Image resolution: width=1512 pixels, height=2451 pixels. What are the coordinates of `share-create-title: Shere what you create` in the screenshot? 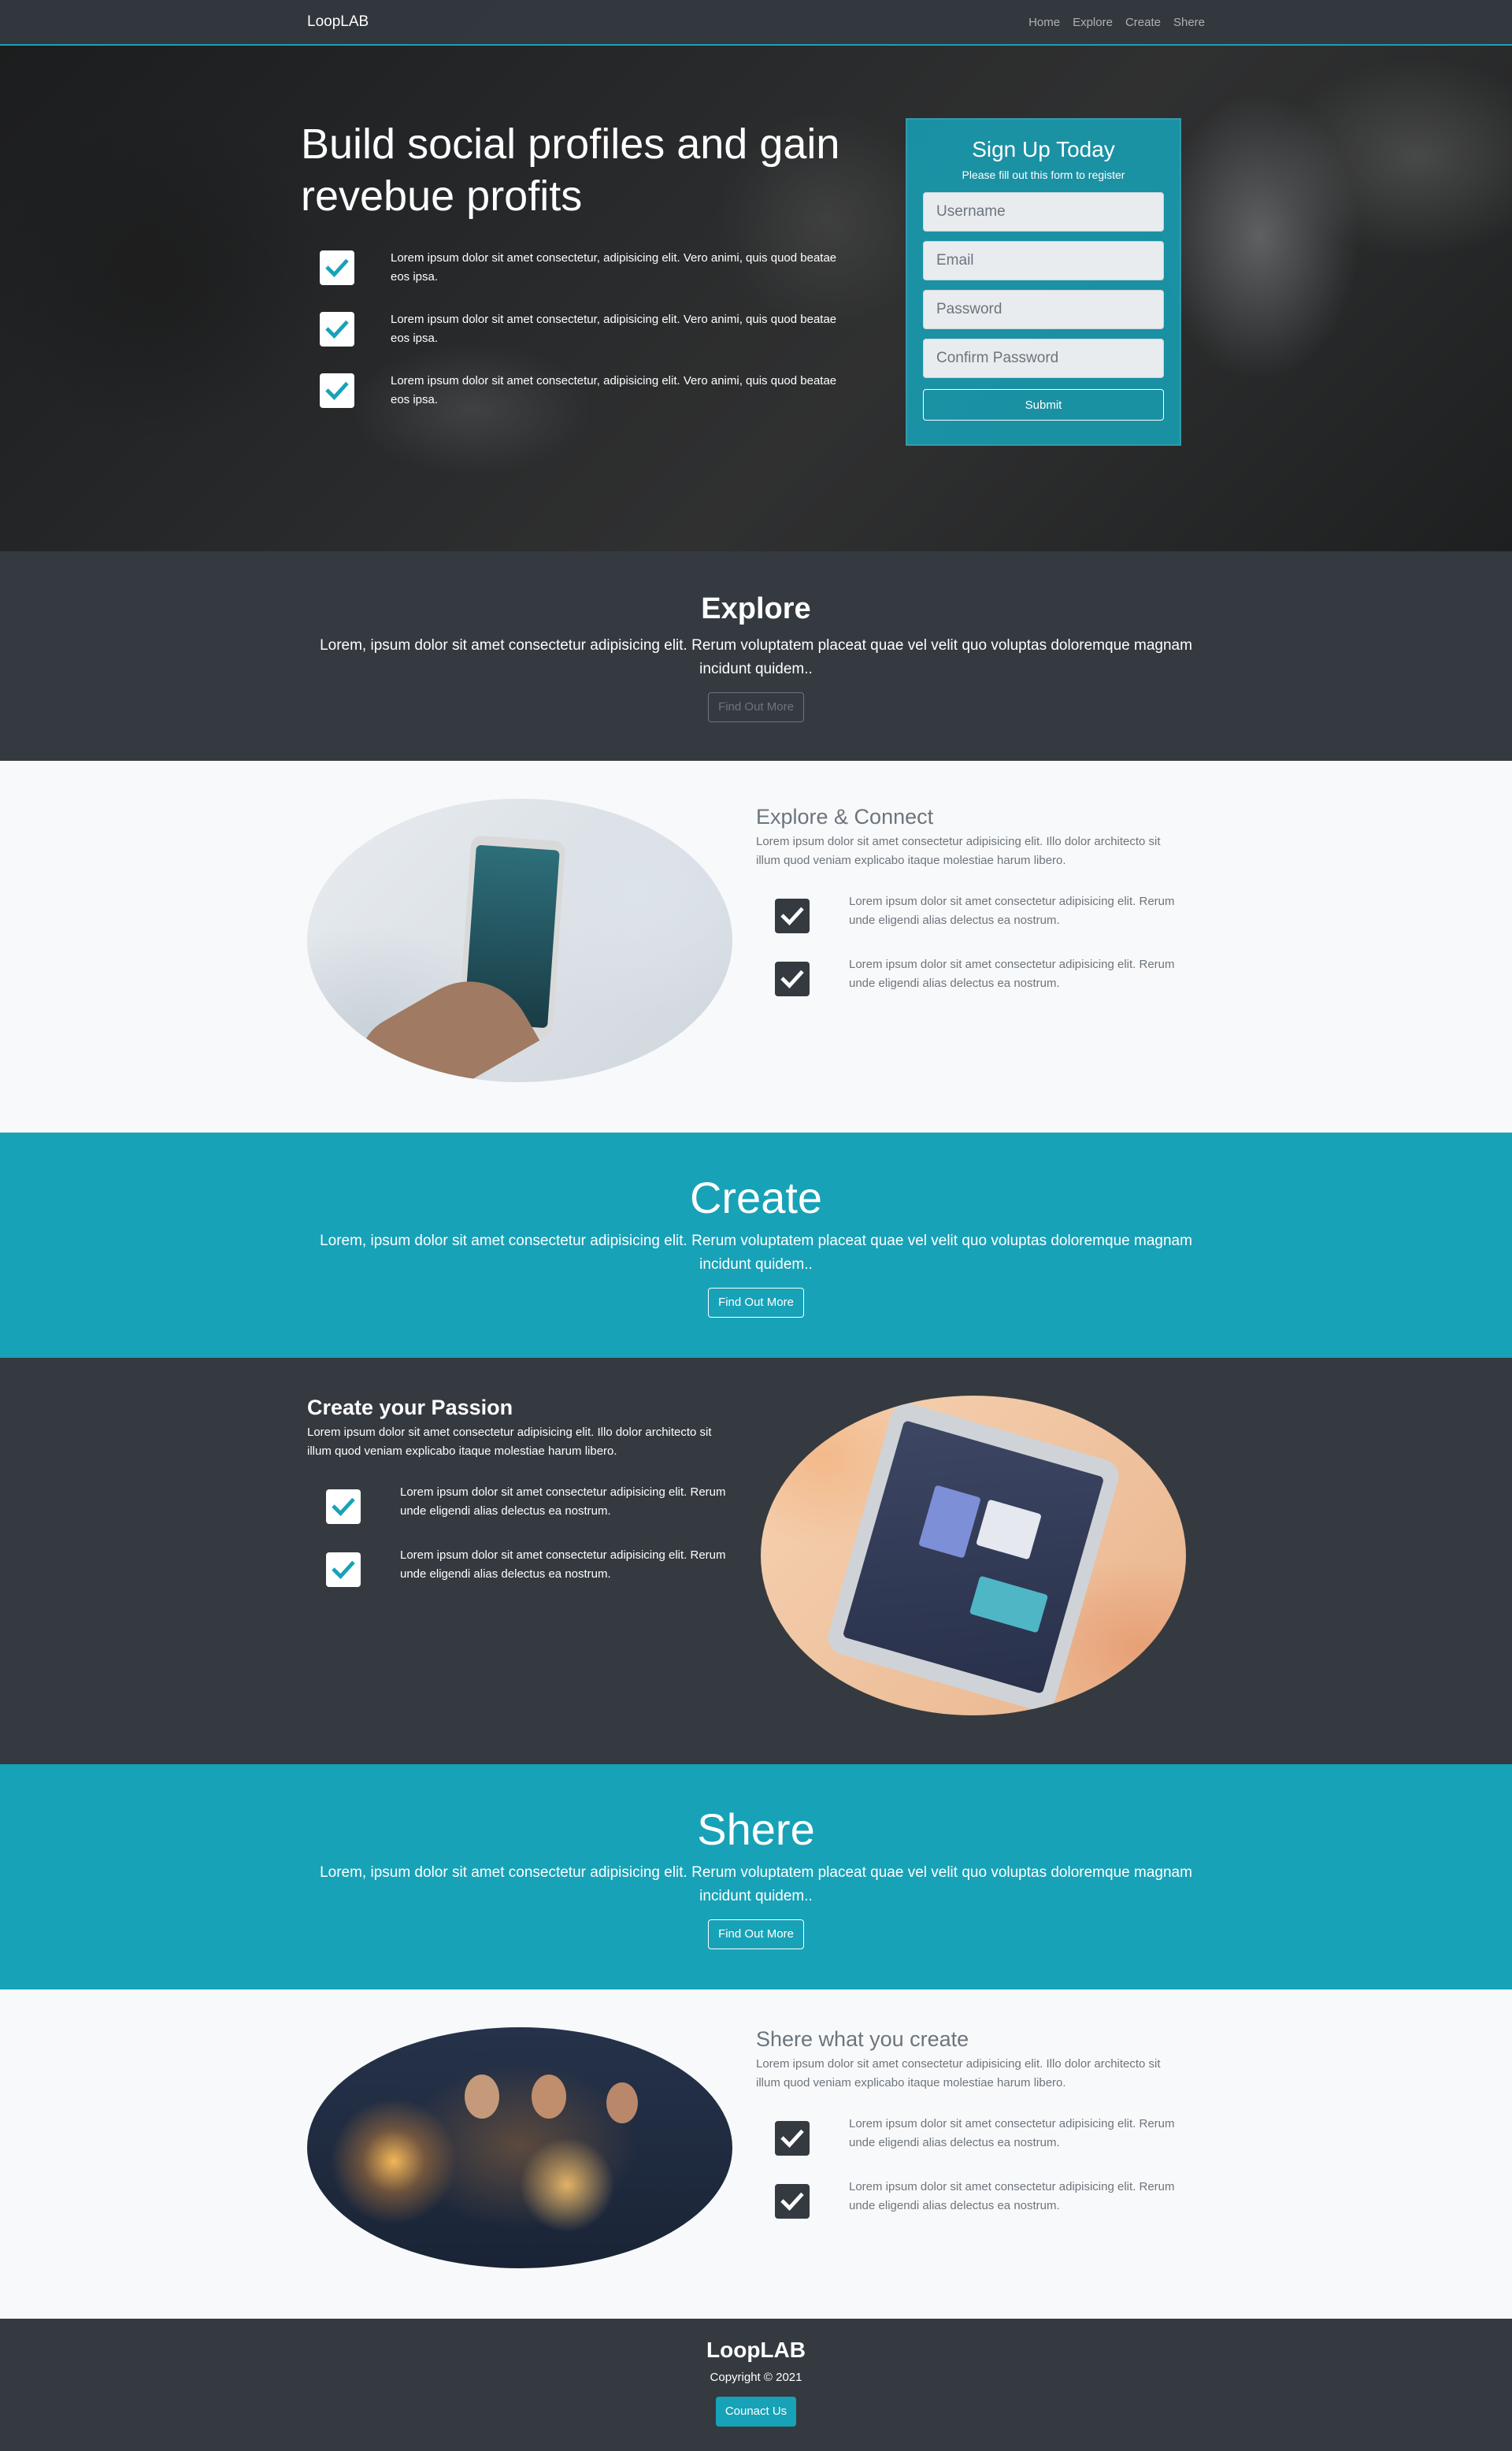 It's located at (862, 2039).